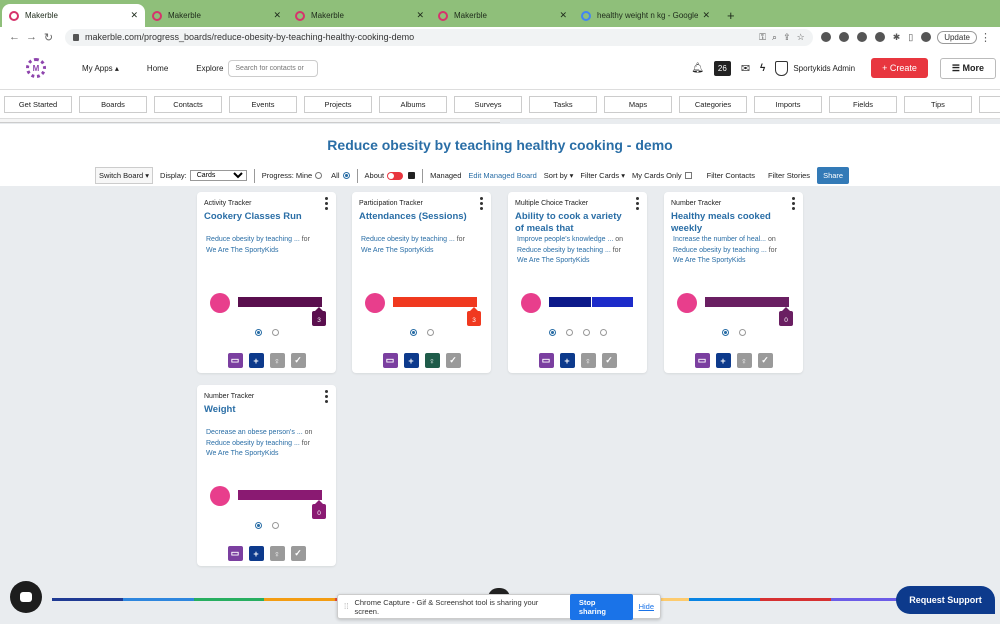  What do you see at coordinates (646, 606) in the screenshot?
I see `hide-link: Hide` at bounding box center [646, 606].